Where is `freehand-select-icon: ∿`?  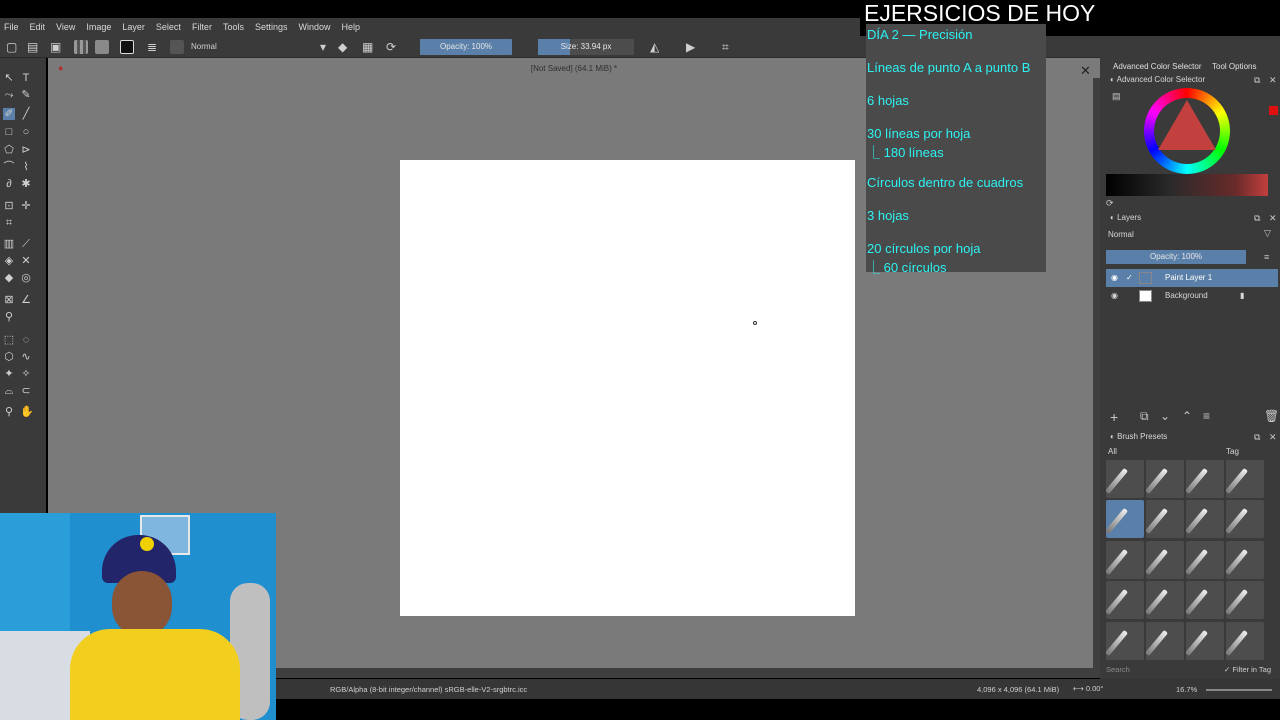 freehand-select-icon: ∿ is located at coordinates (26, 357).